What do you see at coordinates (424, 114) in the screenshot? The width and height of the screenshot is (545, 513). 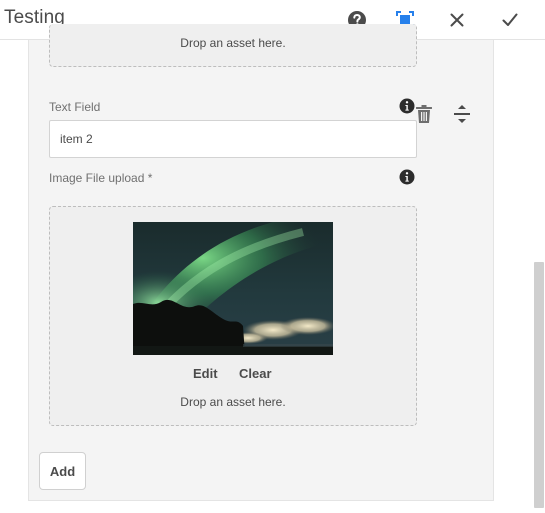 I see `trash-icon` at bounding box center [424, 114].